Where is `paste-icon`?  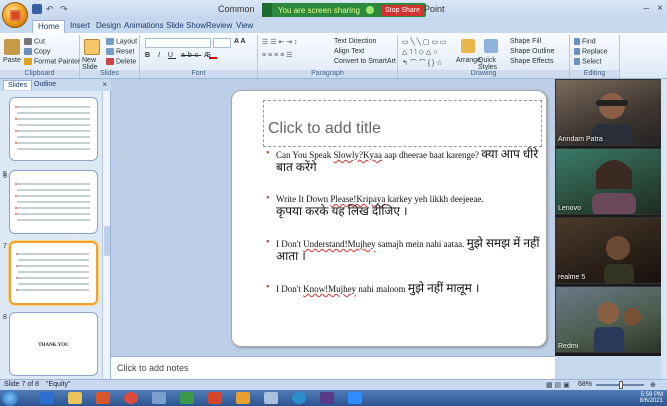 paste-icon is located at coordinates (12, 47).